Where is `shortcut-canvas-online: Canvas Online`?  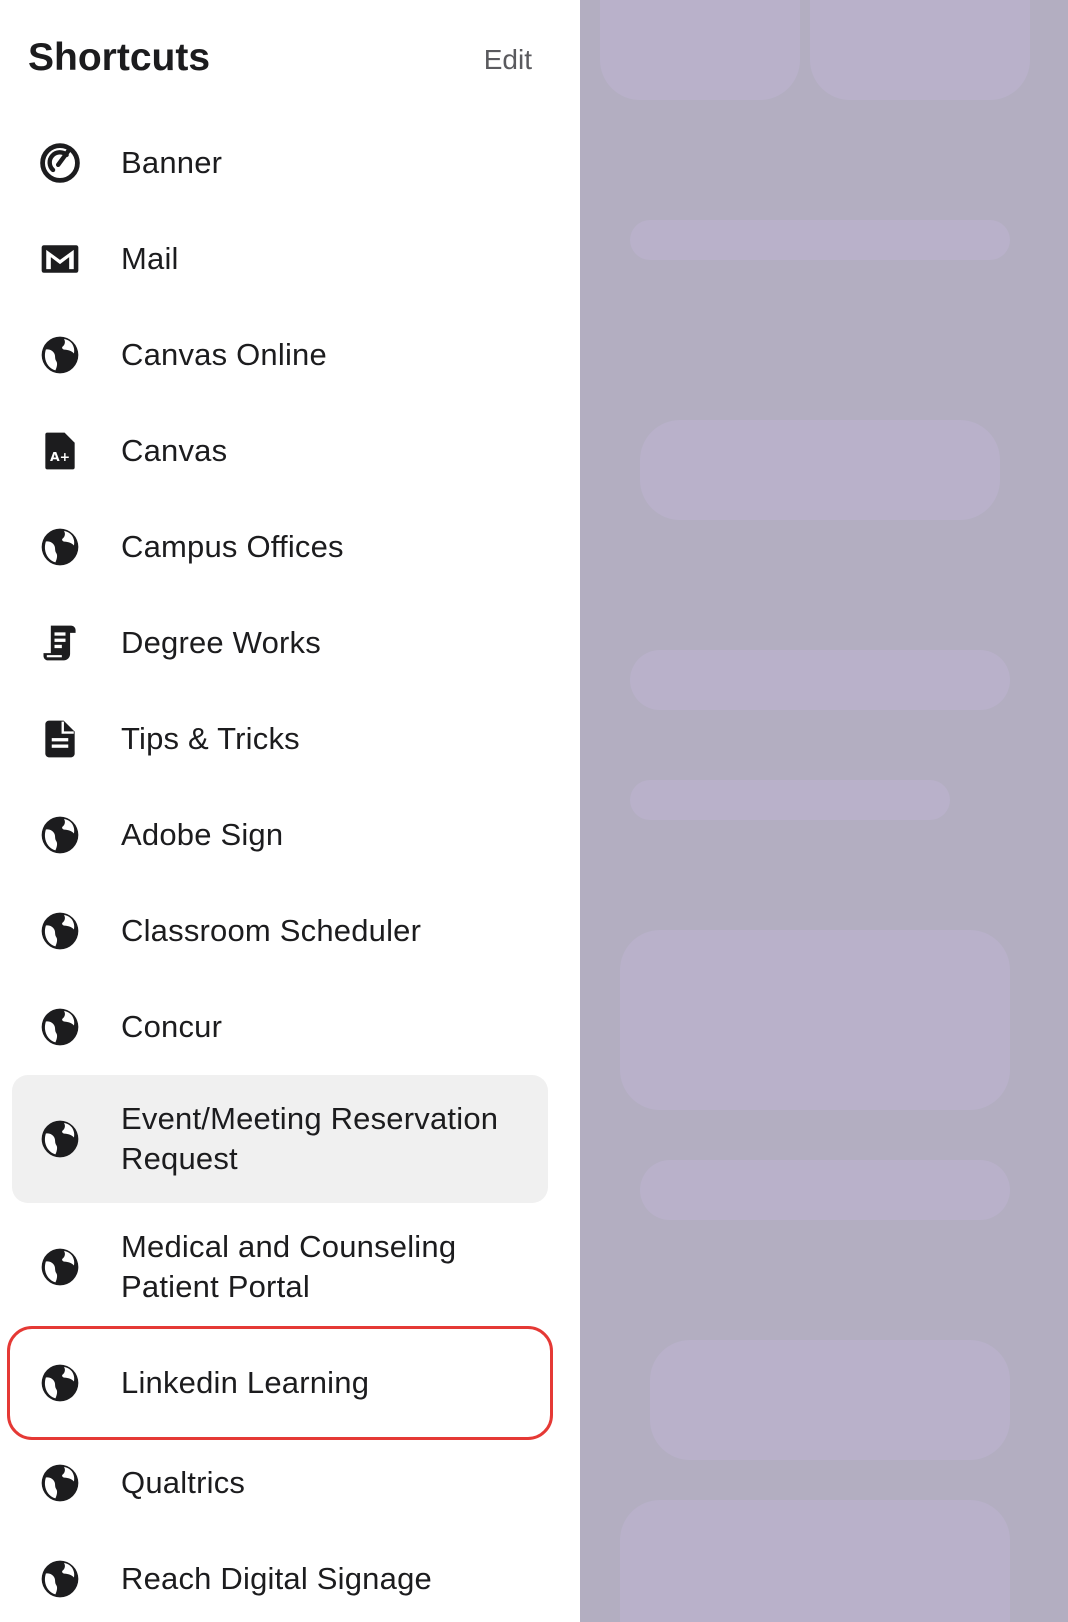 shortcut-canvas-online: Canvas Online is located at coordinates (280, 355).